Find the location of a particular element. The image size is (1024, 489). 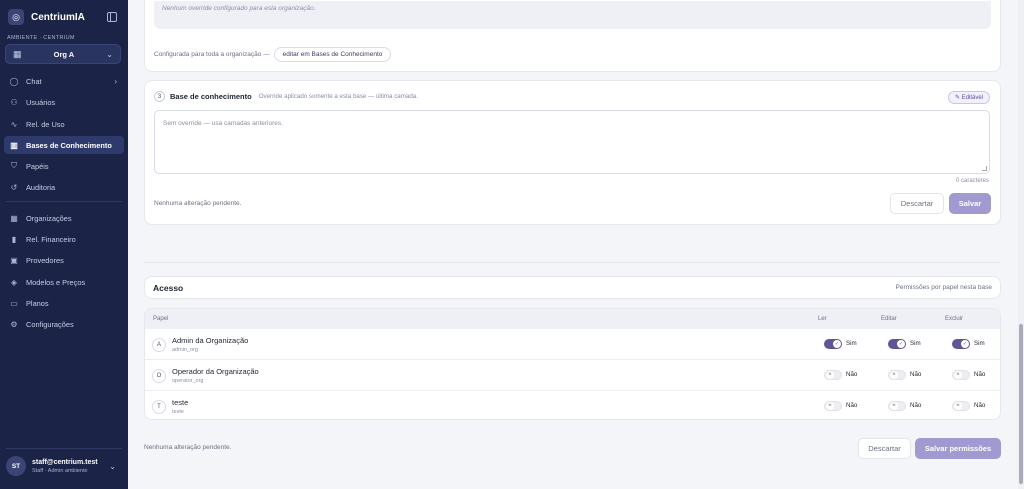

table-header: Papel Ler Editar Excluir is located at coordinates (572, 319).